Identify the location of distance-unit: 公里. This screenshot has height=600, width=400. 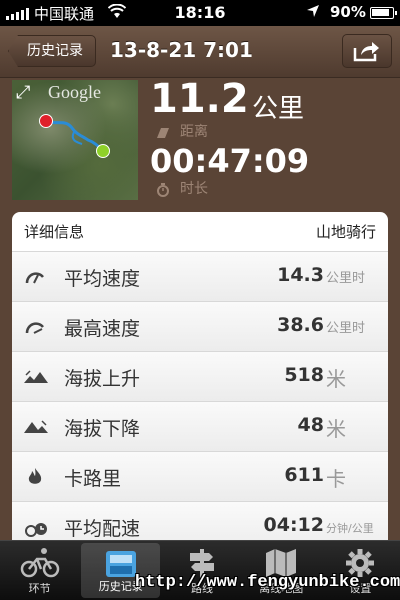
(278, 109).